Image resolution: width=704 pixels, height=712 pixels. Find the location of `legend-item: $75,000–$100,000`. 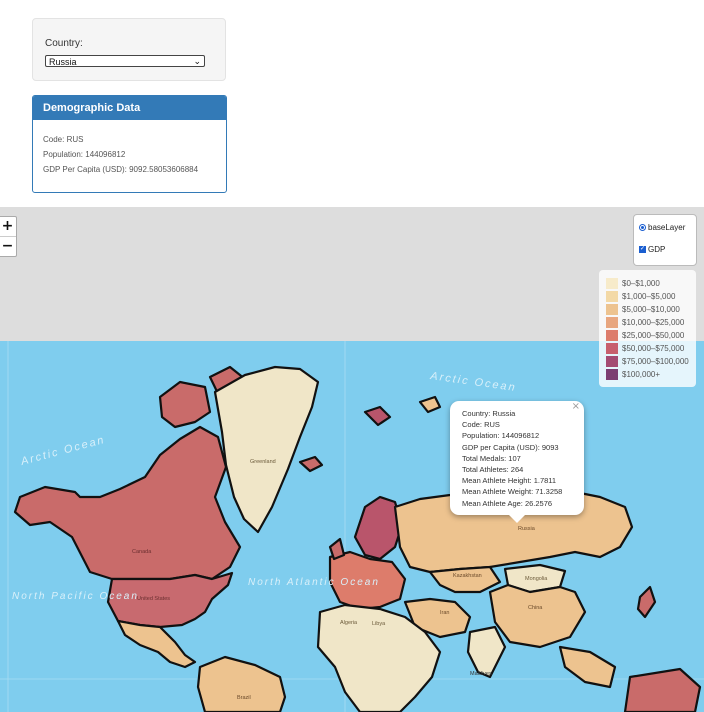

legend-item: $75,000–$100,000 is located at coordinates (651, 361).